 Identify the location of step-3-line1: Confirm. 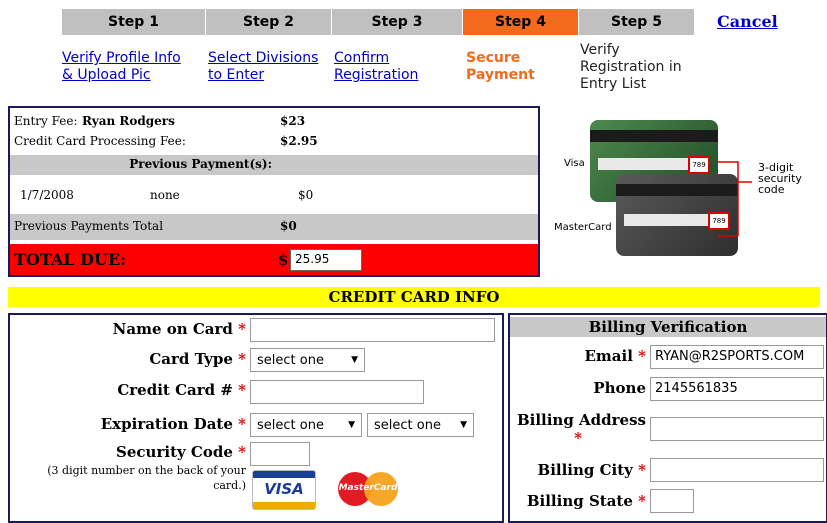
(362, 58).